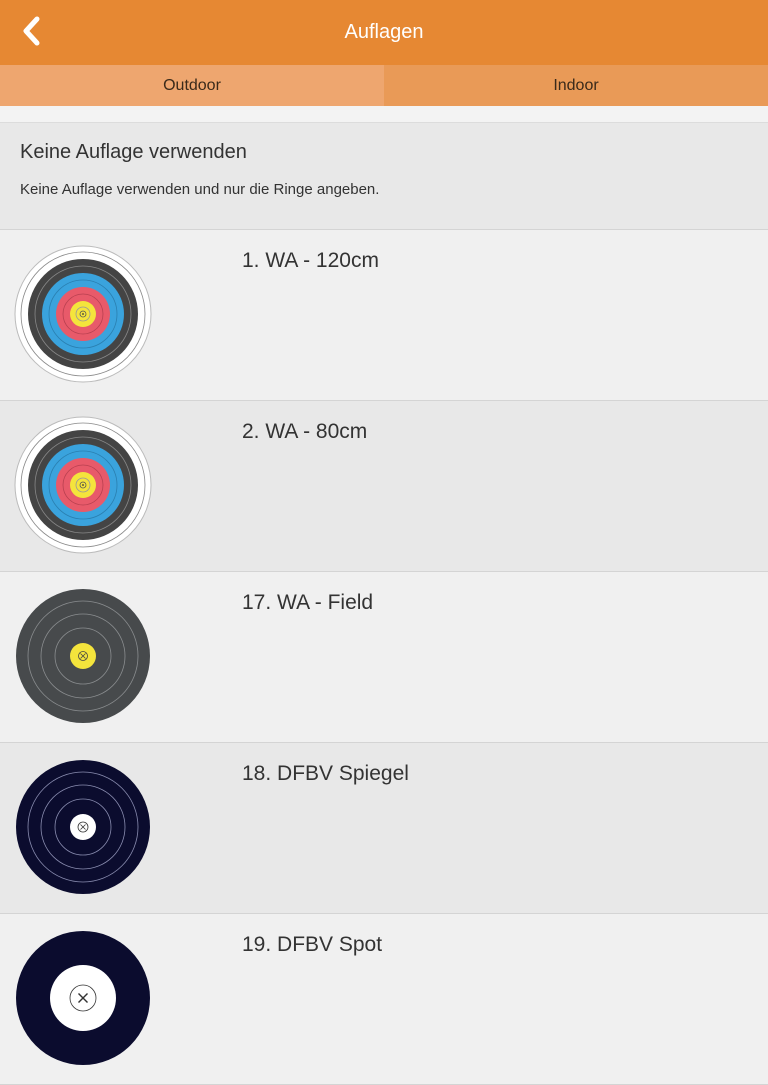 The height and width of the screenshot is (1085, 768). I want to click on navigation-bar: Auflagen, so click(384, 32).